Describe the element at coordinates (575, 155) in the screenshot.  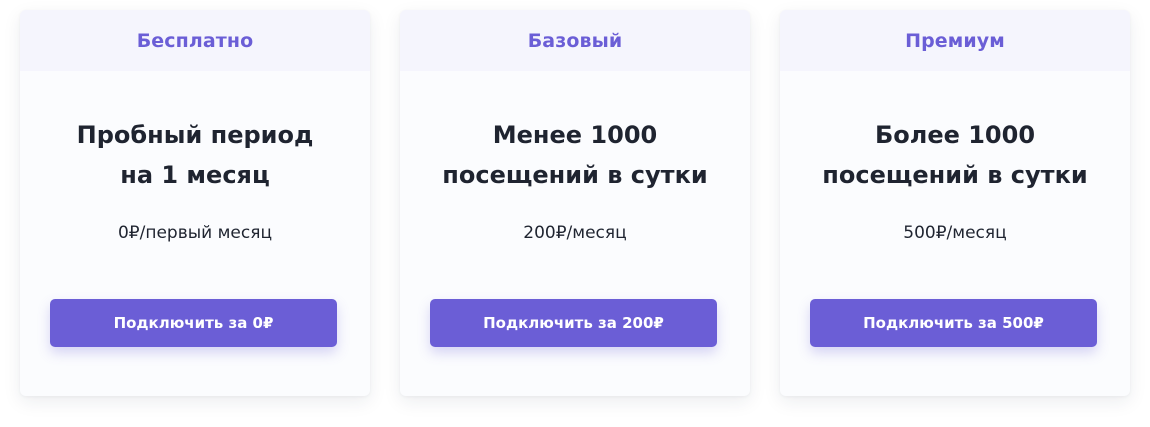
I see `plan-description: Менее 1000 посещений в сутки` at that location.